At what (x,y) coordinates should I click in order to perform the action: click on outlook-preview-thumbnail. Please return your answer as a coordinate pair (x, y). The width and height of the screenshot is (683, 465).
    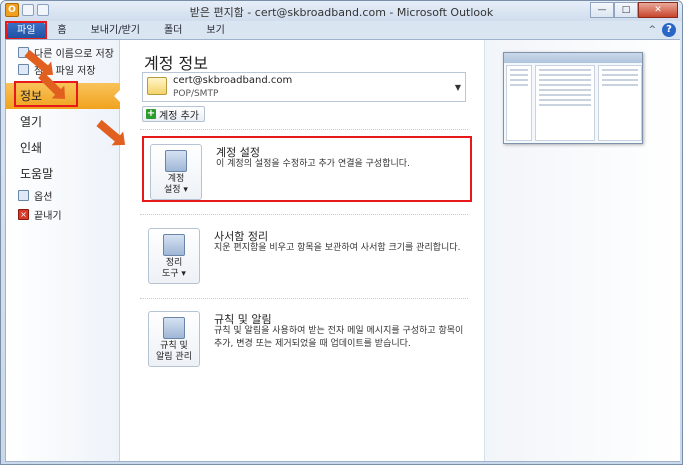
    Looking at the image, I should click on (573, 98).